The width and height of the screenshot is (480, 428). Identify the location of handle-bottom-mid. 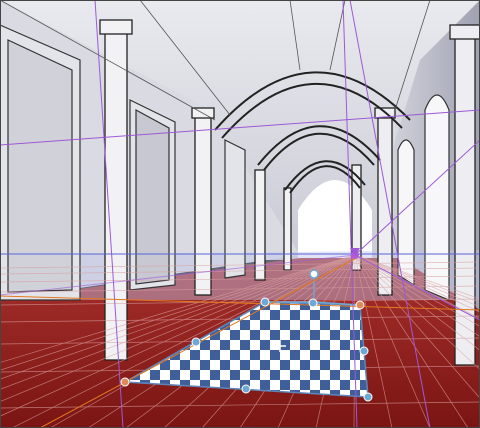
(246, 389).